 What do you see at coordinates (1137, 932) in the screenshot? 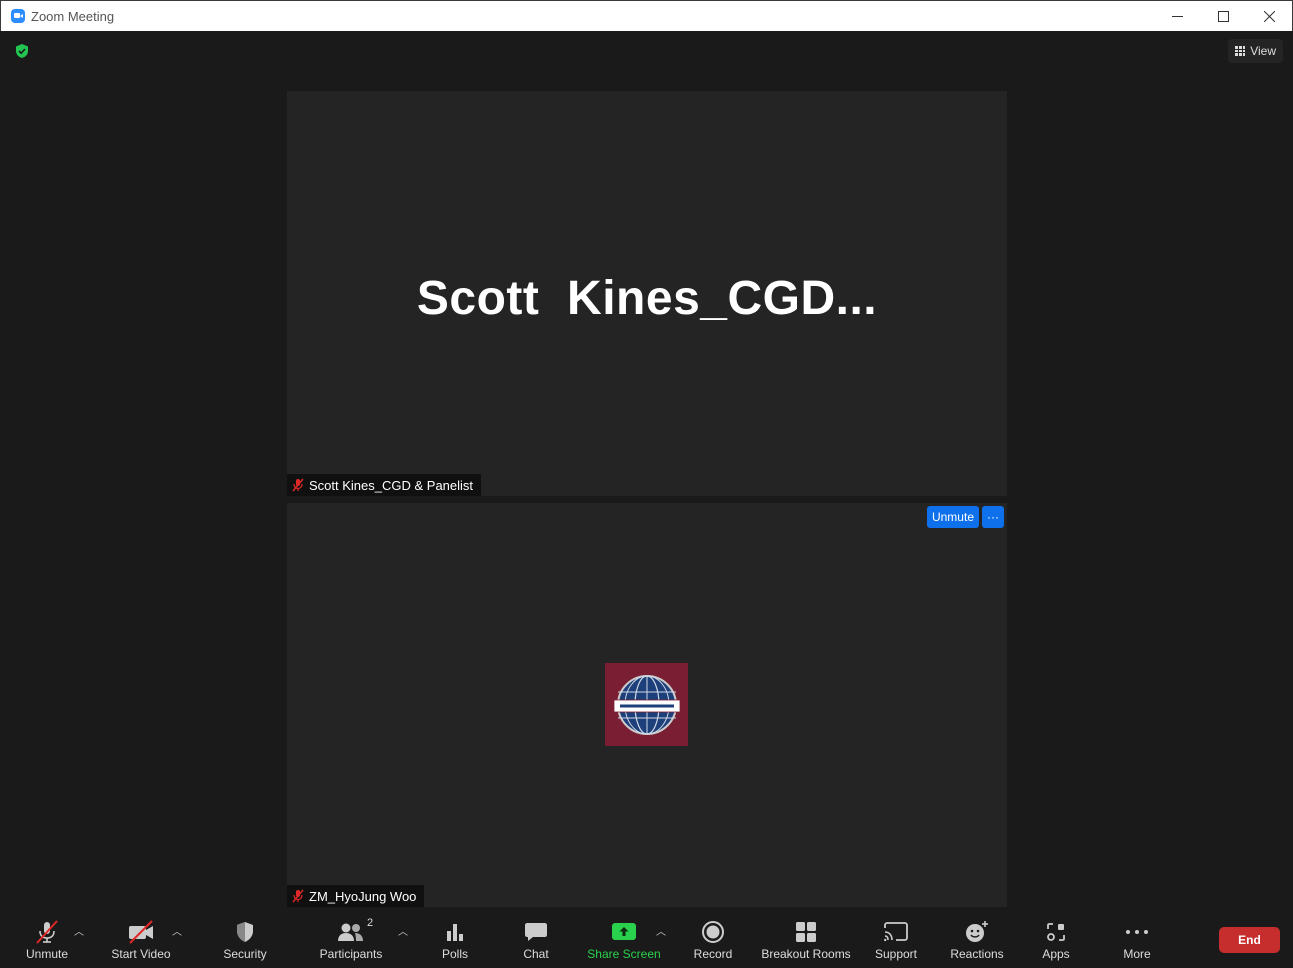
I see `more-dots-icon` at bounding box center [1137, 932].